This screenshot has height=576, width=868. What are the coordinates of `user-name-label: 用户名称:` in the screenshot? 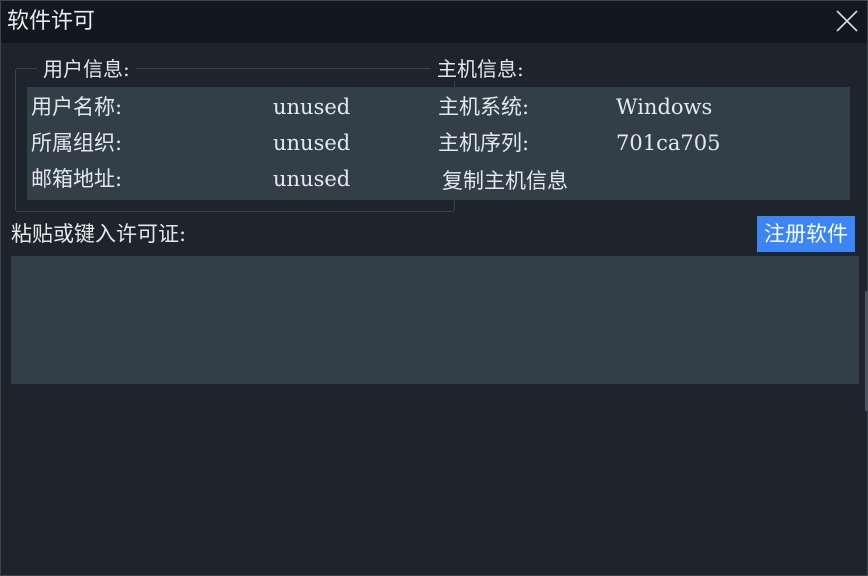 It's located at (77, 107).